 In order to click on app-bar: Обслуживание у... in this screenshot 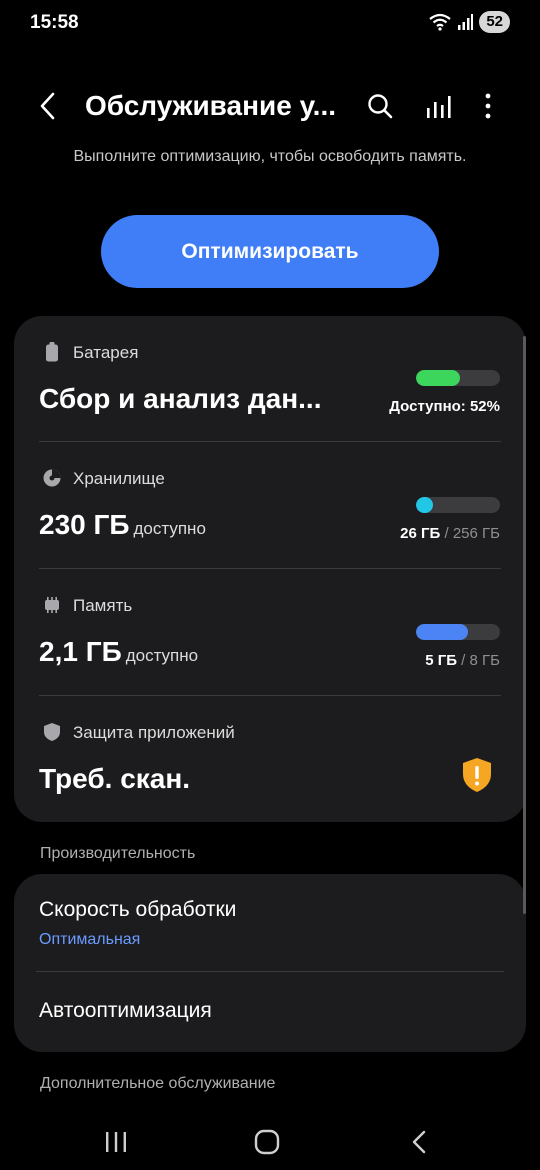, I will do `click(270, 106)`.